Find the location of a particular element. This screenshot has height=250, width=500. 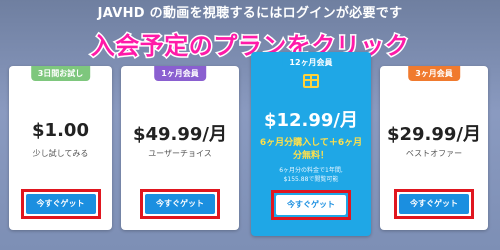

get-now-button-1-month: 今すぐゲット is located at coordinates (180, 204).